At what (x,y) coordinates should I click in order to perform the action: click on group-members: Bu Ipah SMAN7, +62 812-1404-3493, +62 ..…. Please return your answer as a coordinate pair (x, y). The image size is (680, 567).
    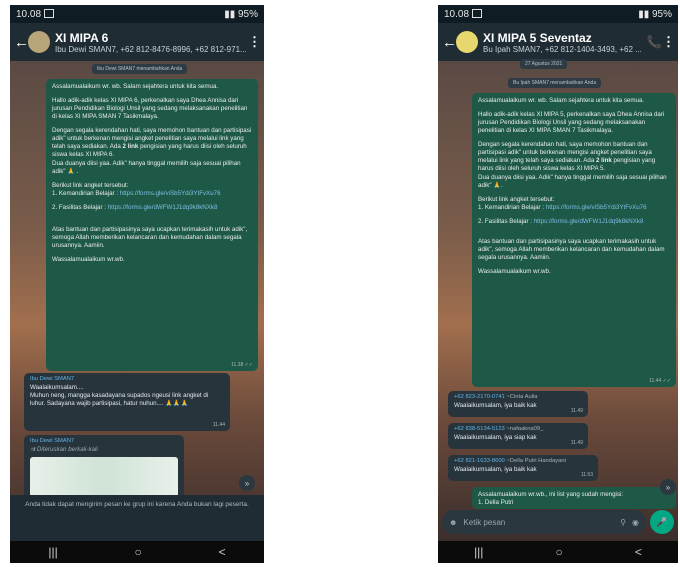
    Looking at the image, I should click on (562, 49).